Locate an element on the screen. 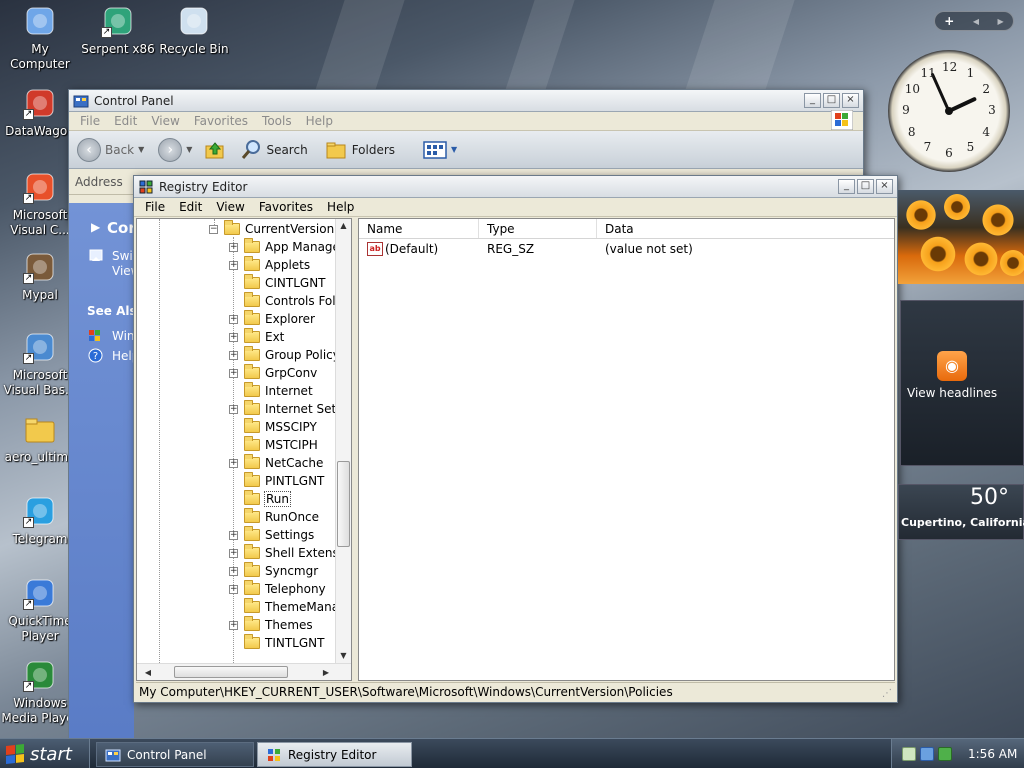  next-icon: ▶ is located at coordinates (1001, 21).